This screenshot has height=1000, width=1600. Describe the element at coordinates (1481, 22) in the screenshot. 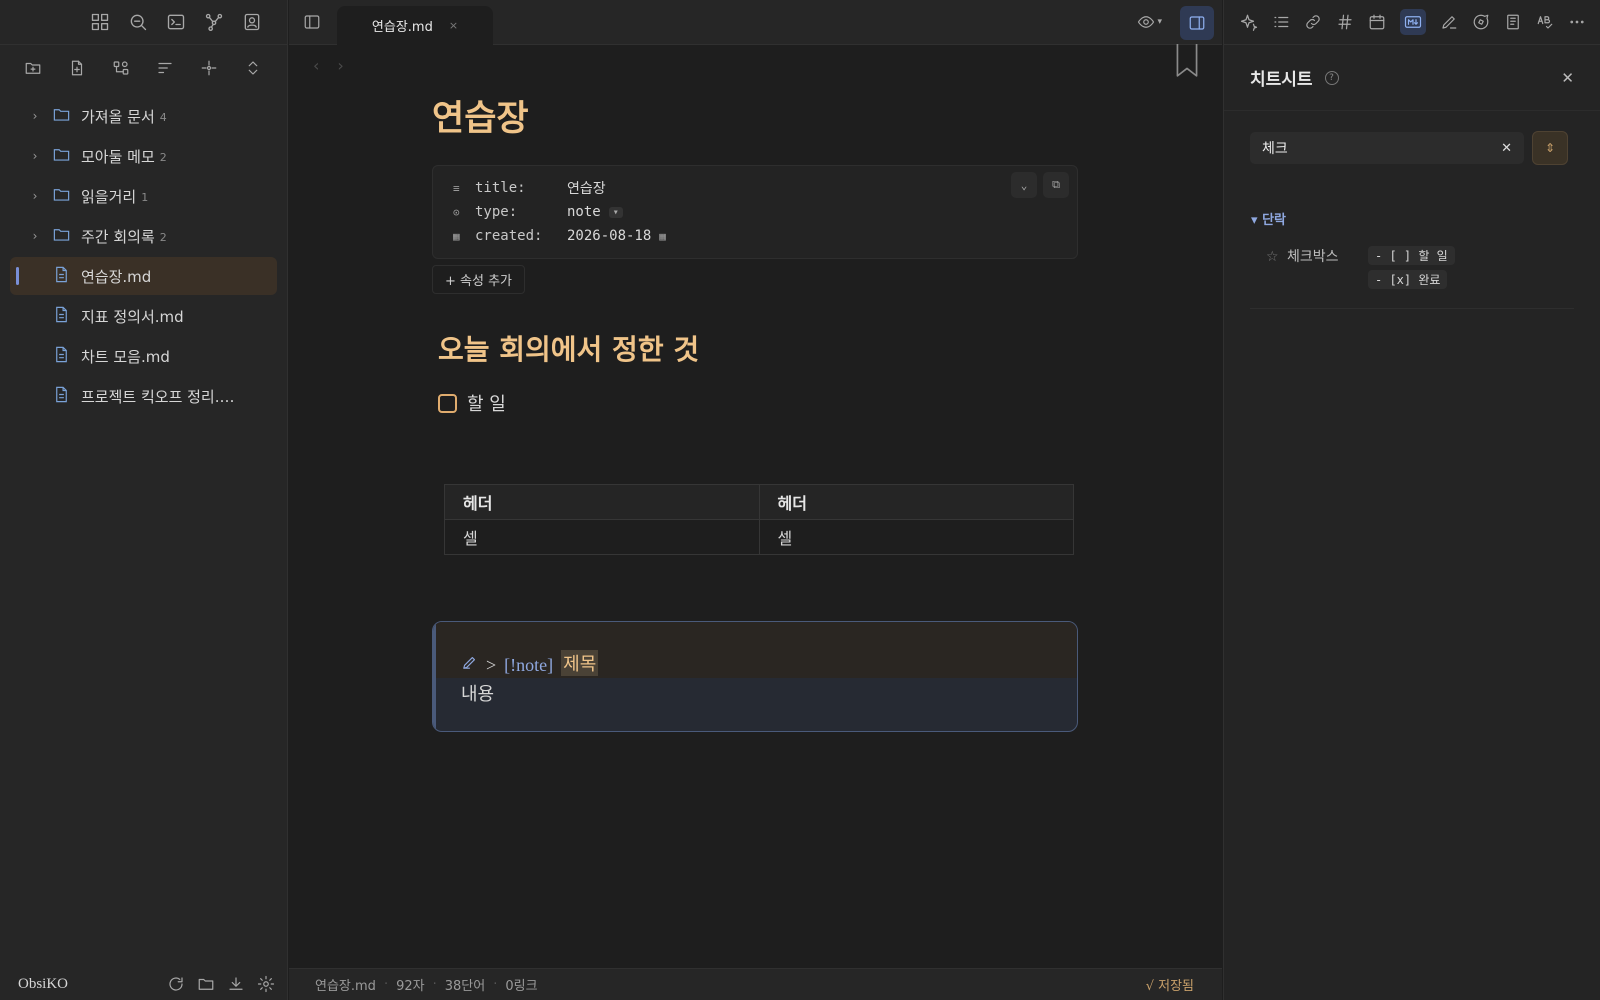

I see `comment-icon` at that location.